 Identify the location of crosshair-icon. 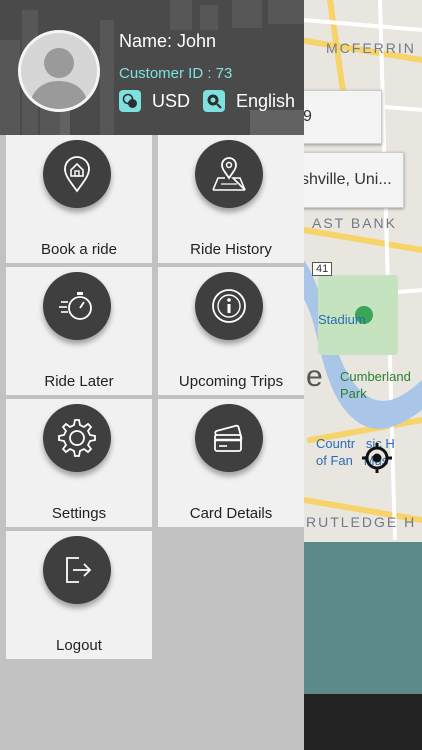
(377, 458).